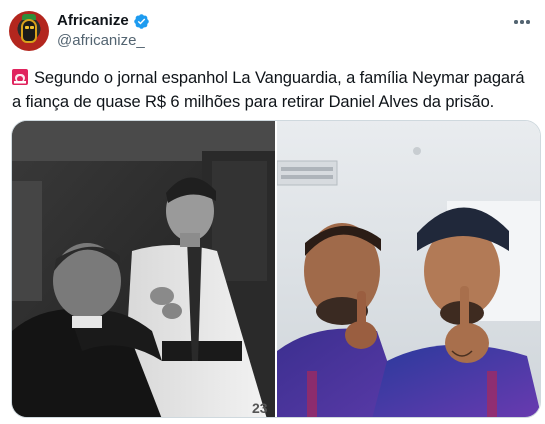 The image size is (545, 424). What do you see at coordinates (260, 408) in the screenshot?
I see `svg-text: 23` at bounding box center [260, 408].